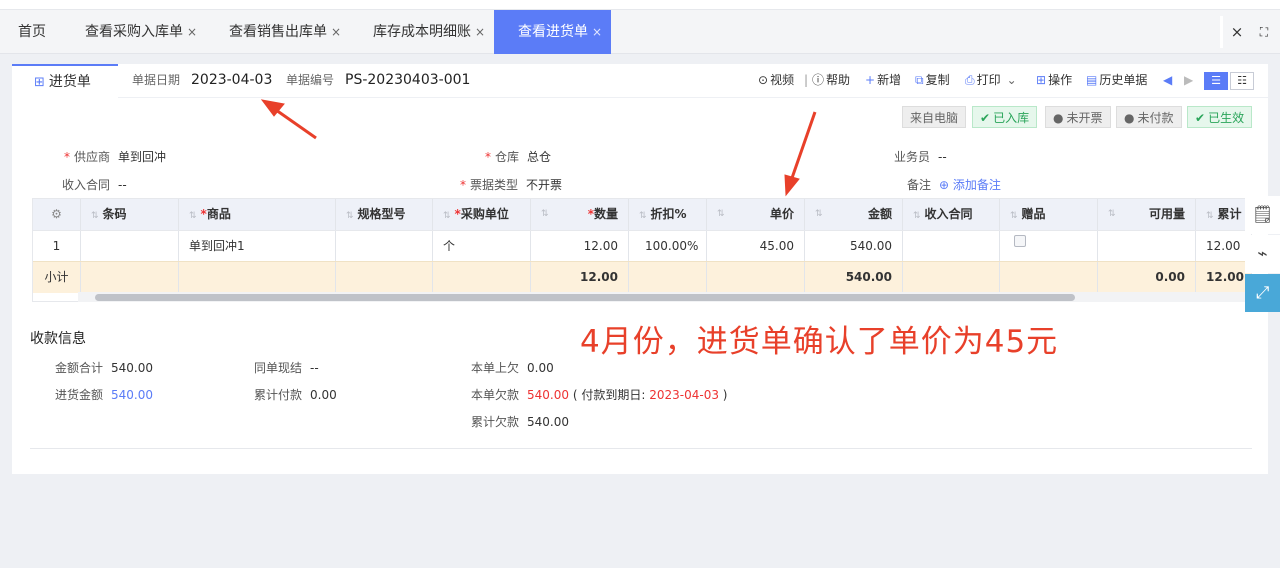 Image resolution: width=1280 pixels, height=568 pixels. What do you see at coordinates (756, 246) in the screenshot?
I see `cell-price: 45.00` at bounding box center [756, 246].